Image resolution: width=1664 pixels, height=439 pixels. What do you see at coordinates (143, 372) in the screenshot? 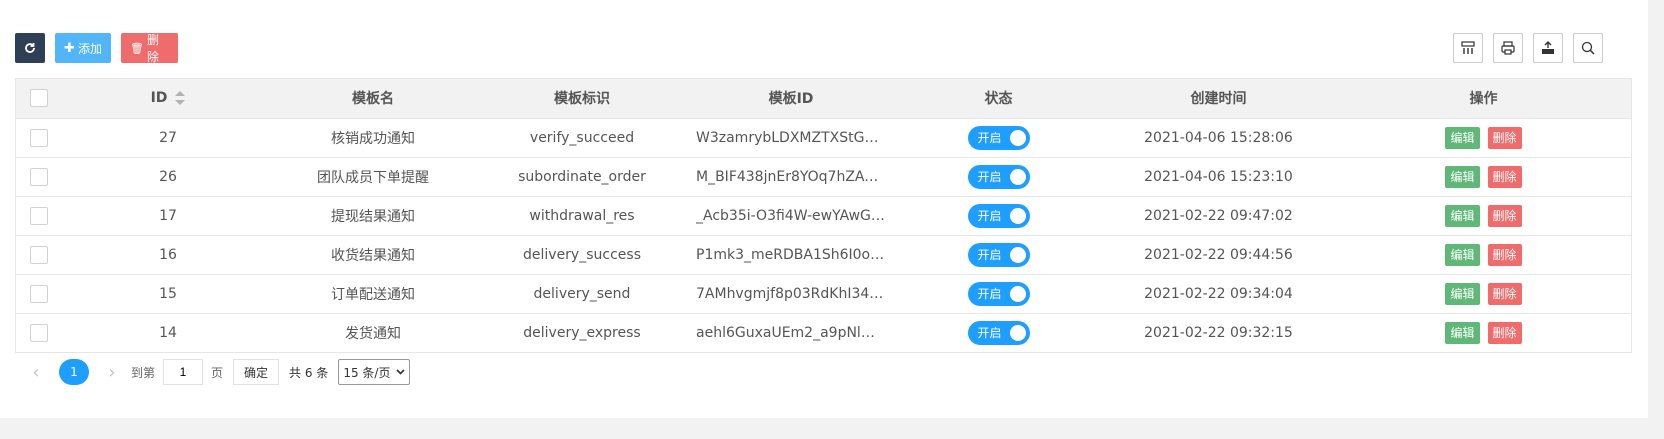
I see `goto-label: 到第` at bounding box center [143, 372].